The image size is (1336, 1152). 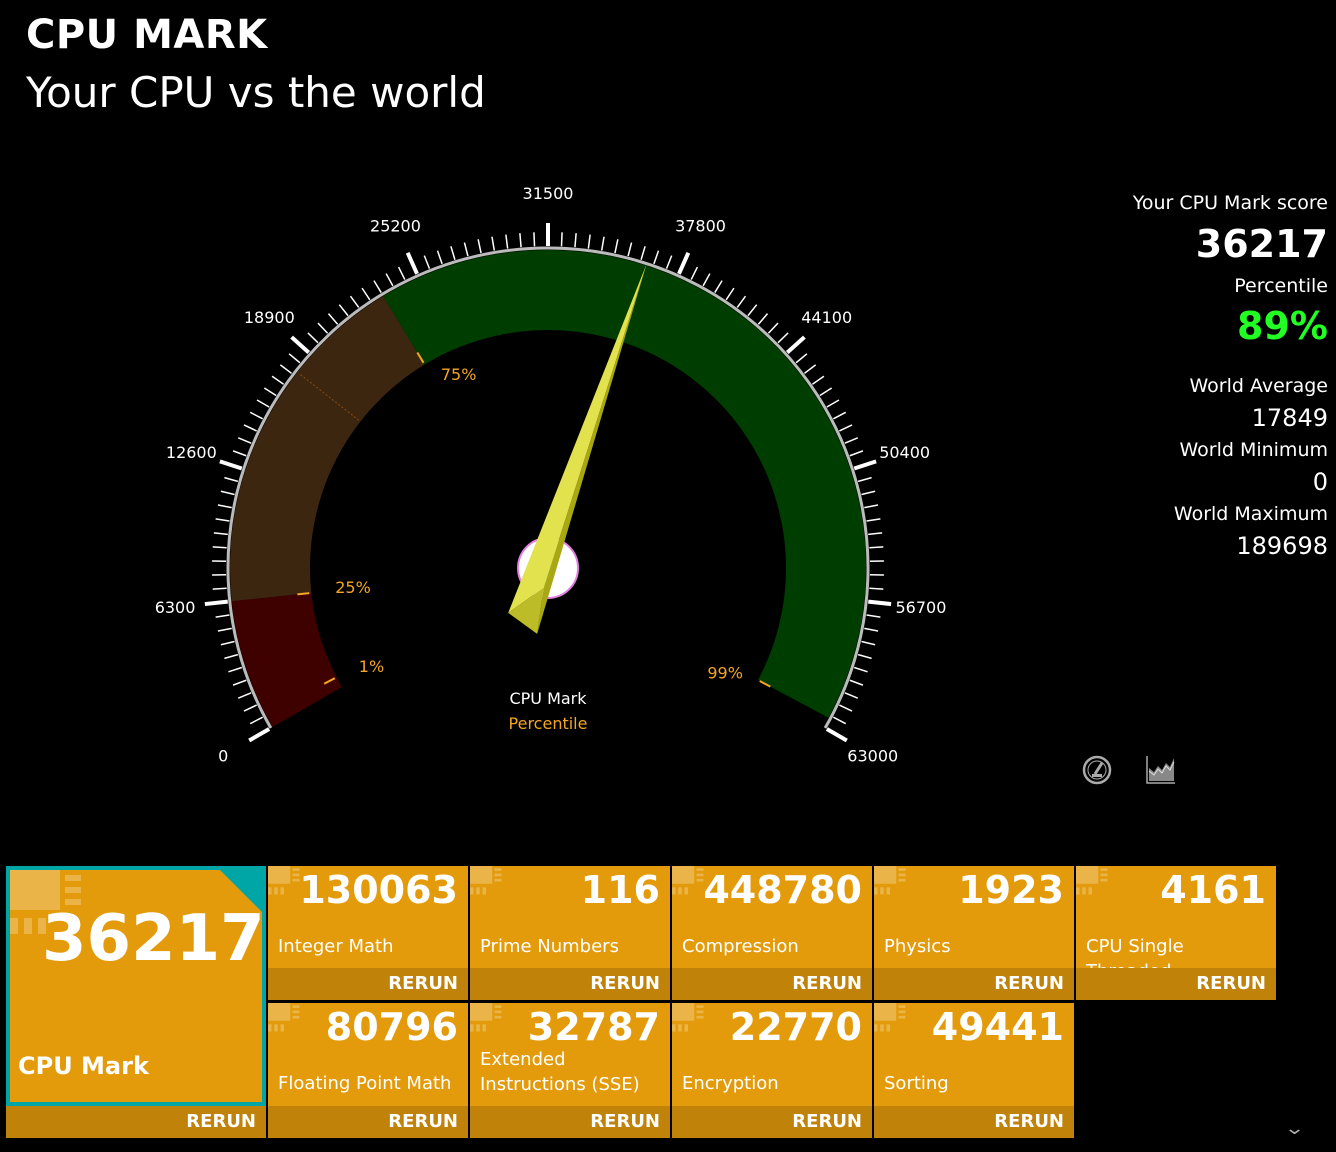 What do you see at coordinates (1253, 450) in the screenshot?
I see `world-minimum-label: World Minimum` at bounding box center [1253, 450].